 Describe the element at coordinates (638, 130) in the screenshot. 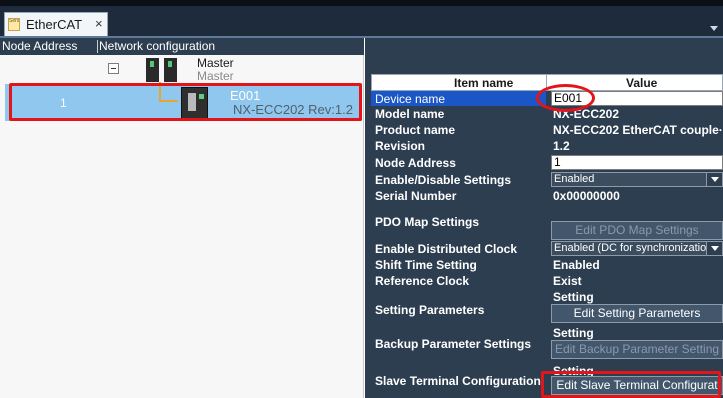

I see `property-value: NX-ECC202 EtherCAT couple···` at that location.